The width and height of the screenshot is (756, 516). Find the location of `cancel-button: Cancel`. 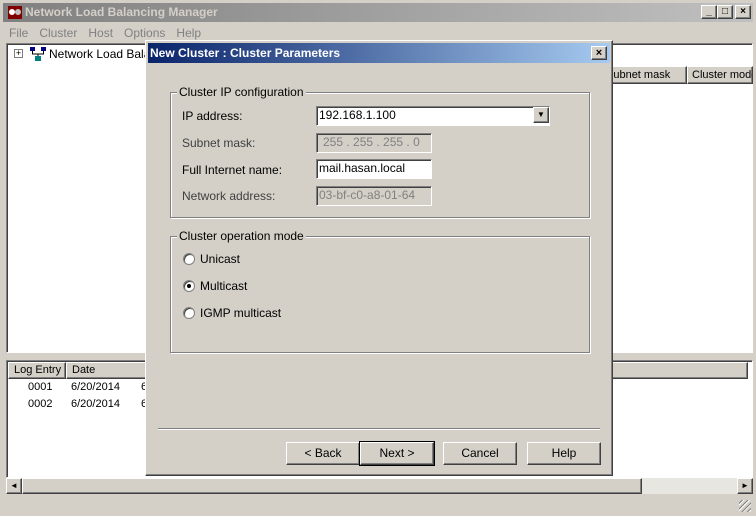

cancel-button: Cancel is located at coordinates (480, 453).